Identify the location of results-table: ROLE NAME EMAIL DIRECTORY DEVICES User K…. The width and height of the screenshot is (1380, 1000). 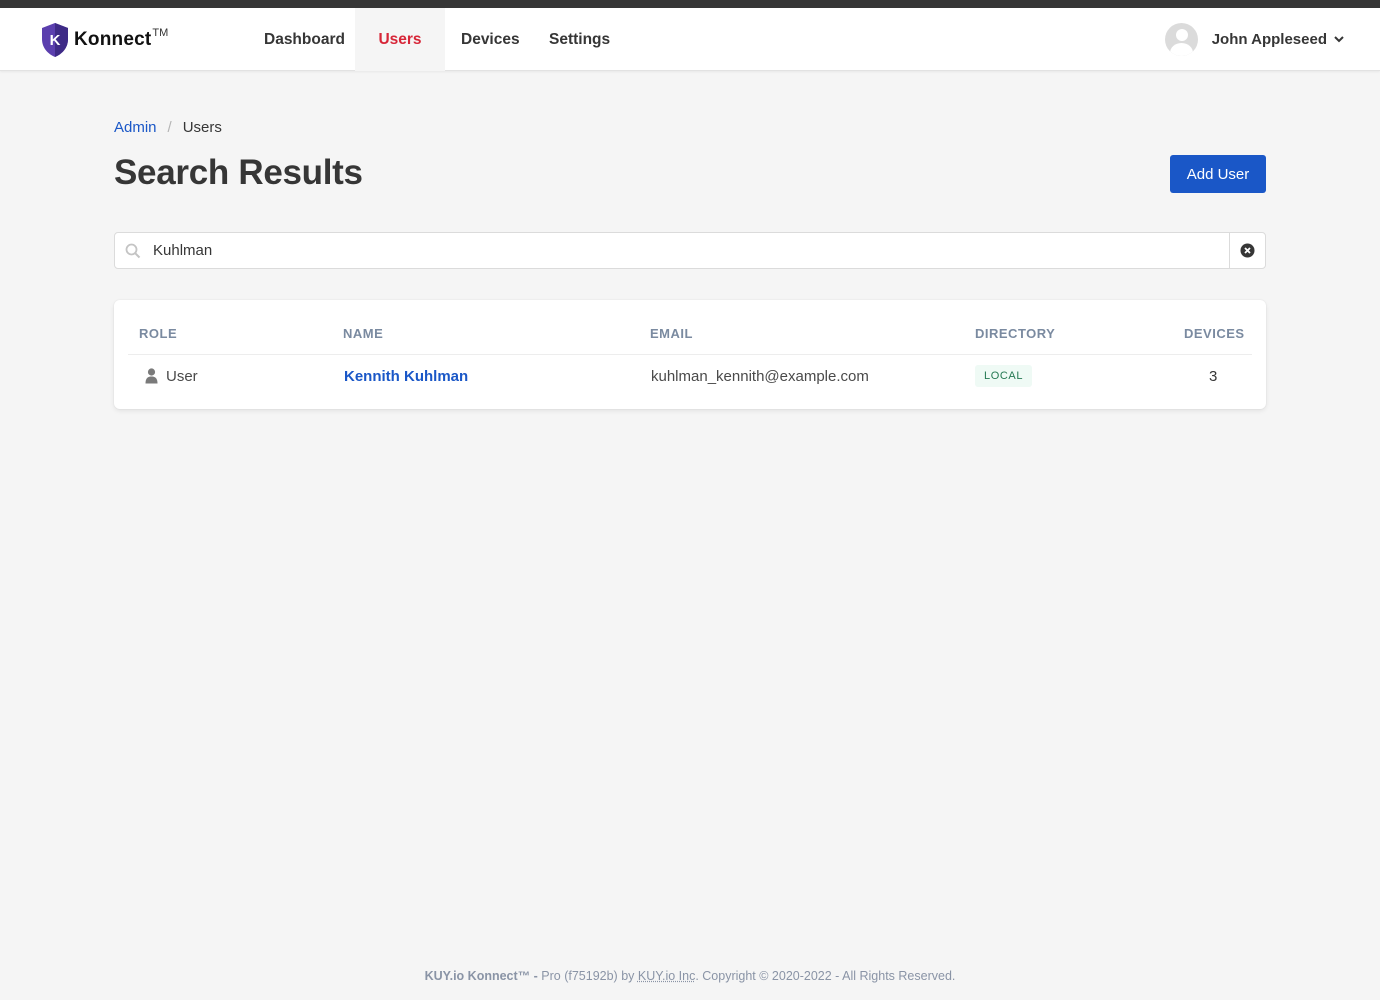
(690, 354).